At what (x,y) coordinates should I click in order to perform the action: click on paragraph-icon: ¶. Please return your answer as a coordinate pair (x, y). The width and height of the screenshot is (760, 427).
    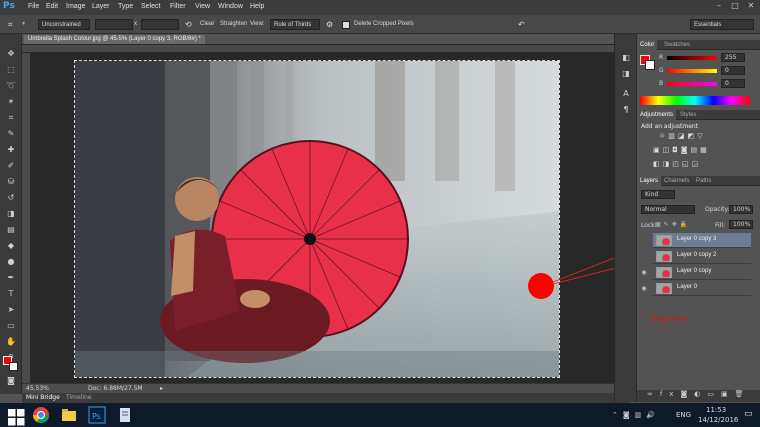
    Looking at the image, I should click on (626, 110).